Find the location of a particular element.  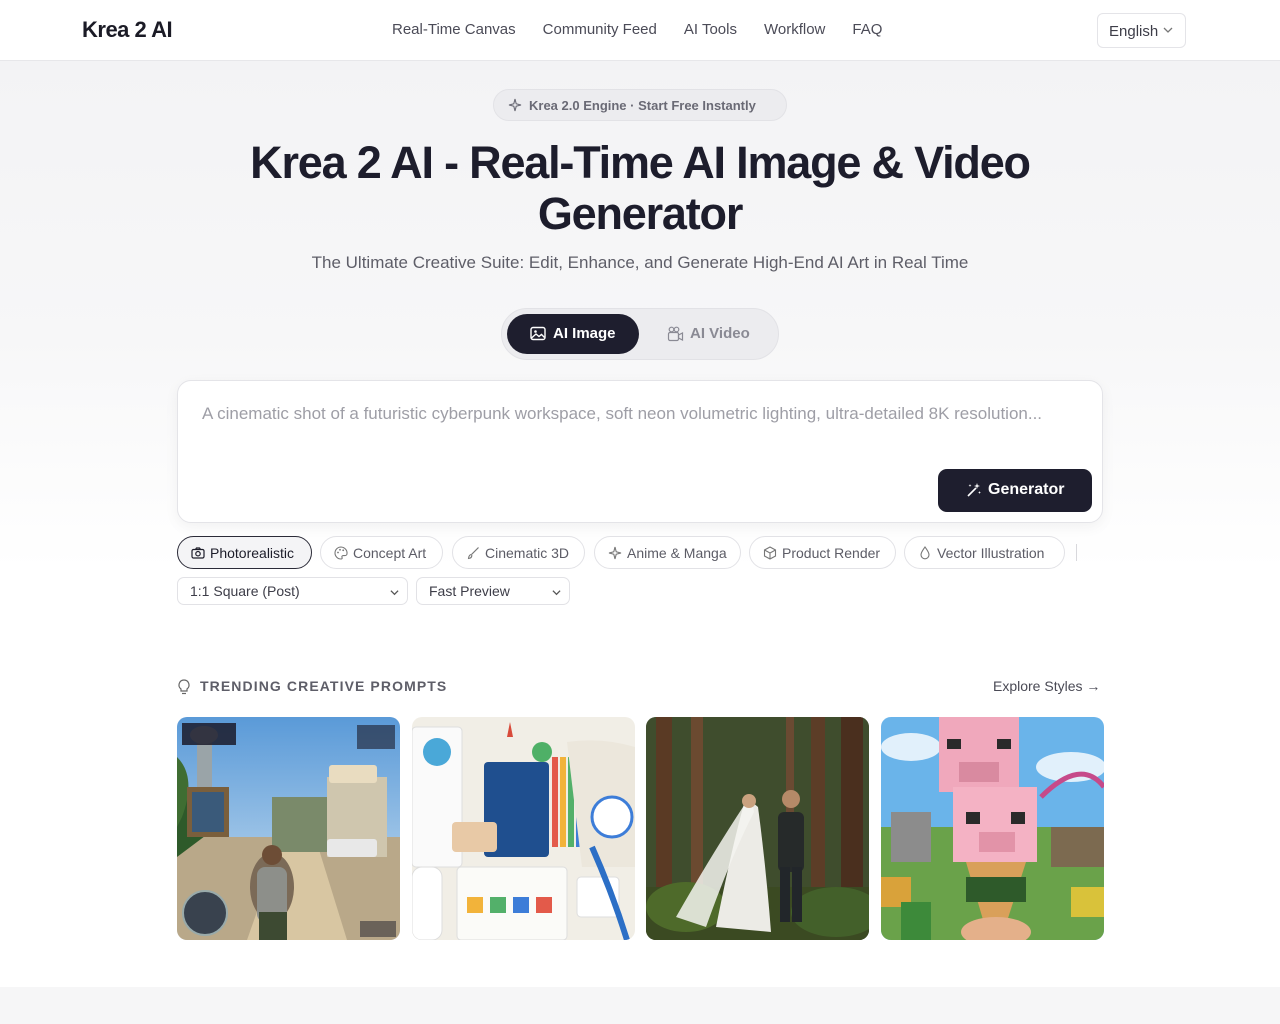

tab-ai-image-label: AI Image is located at coordinates (584, 333).